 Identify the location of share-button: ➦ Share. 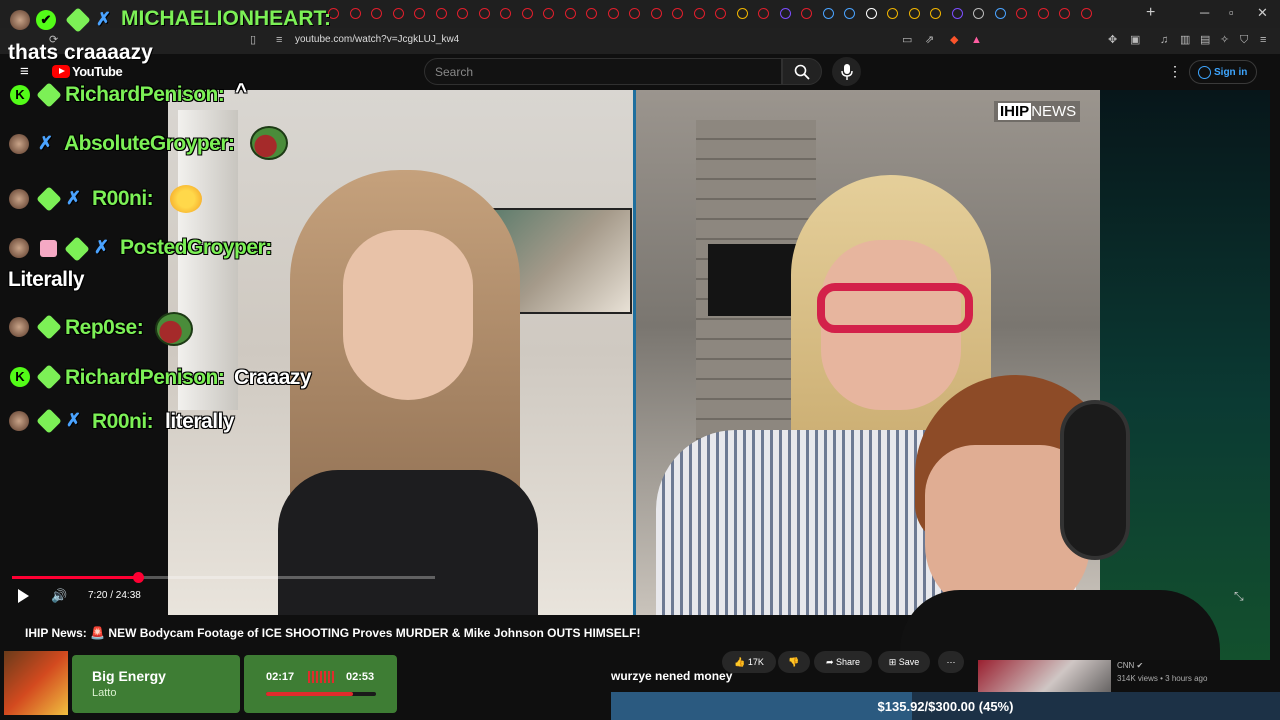
(843, 662).